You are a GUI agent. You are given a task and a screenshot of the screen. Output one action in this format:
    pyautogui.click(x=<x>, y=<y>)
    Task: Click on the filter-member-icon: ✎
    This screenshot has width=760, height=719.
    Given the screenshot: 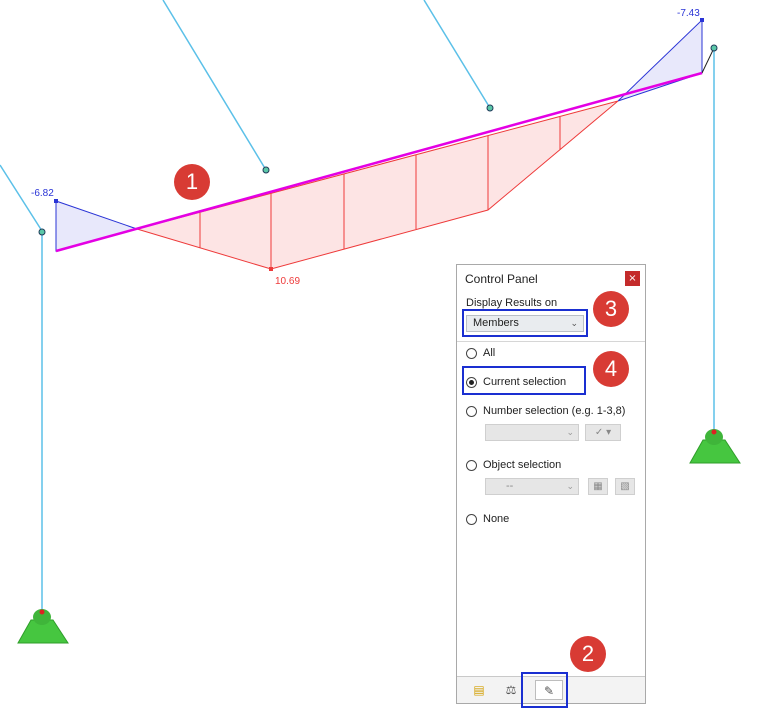 What is the action you would take?
    pyautogui.click(x=549, y=691)
    